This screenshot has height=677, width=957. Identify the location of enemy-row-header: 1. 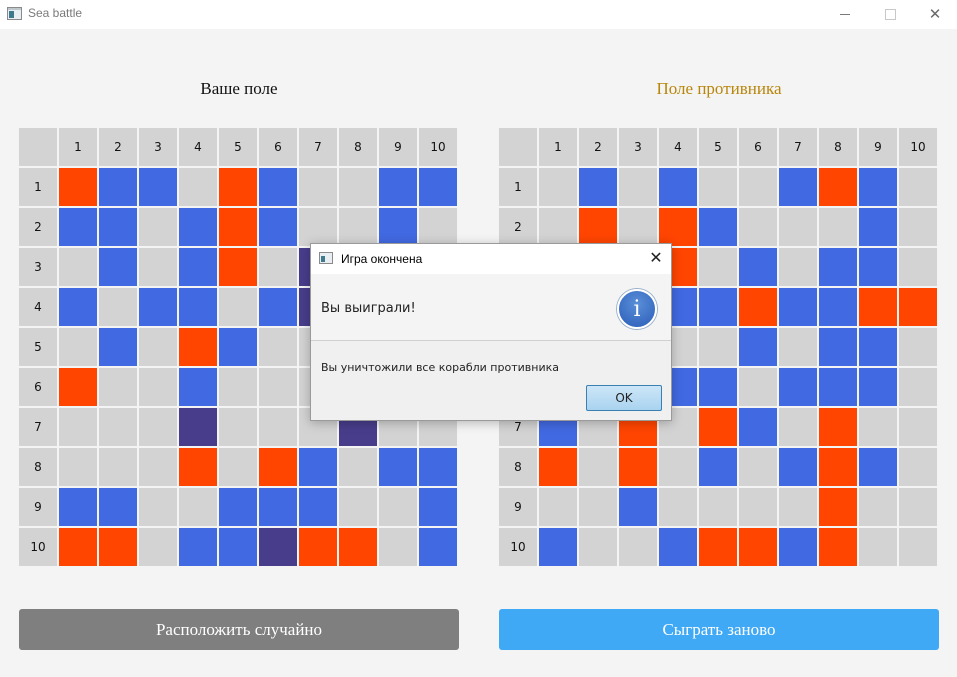
(518, 187).